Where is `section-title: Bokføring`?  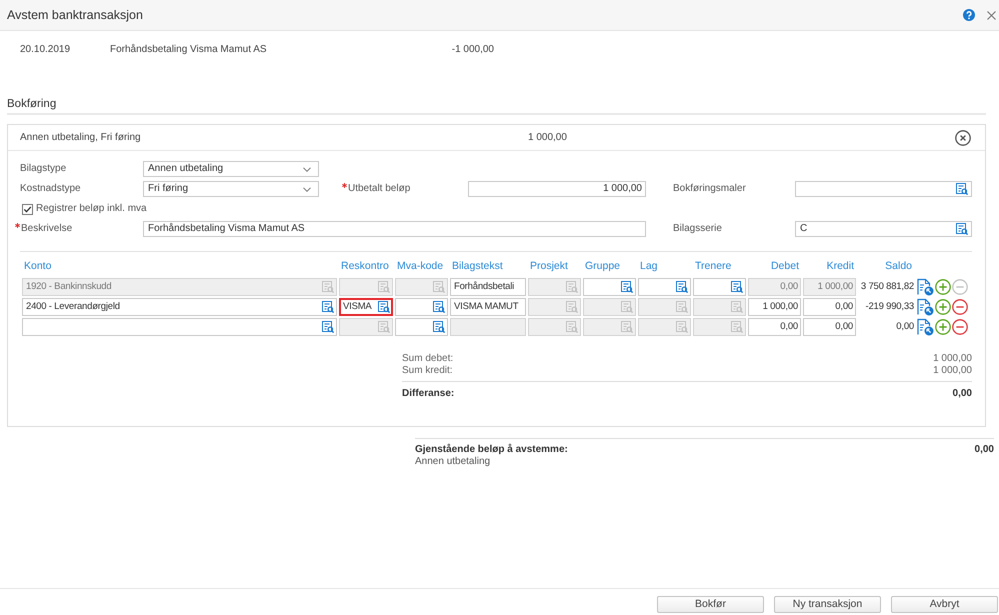 section-title: Bokføring is located at coordinates (31, 104).